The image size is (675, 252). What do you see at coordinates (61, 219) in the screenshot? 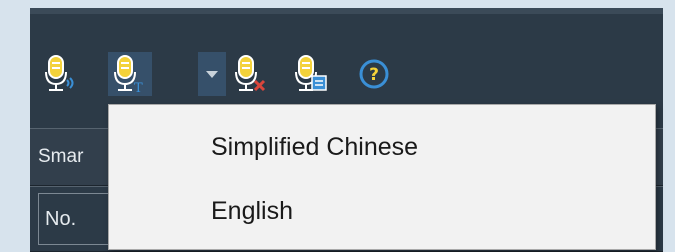
I see `column-header-no-label: No.` at bounding box center [61, 219].